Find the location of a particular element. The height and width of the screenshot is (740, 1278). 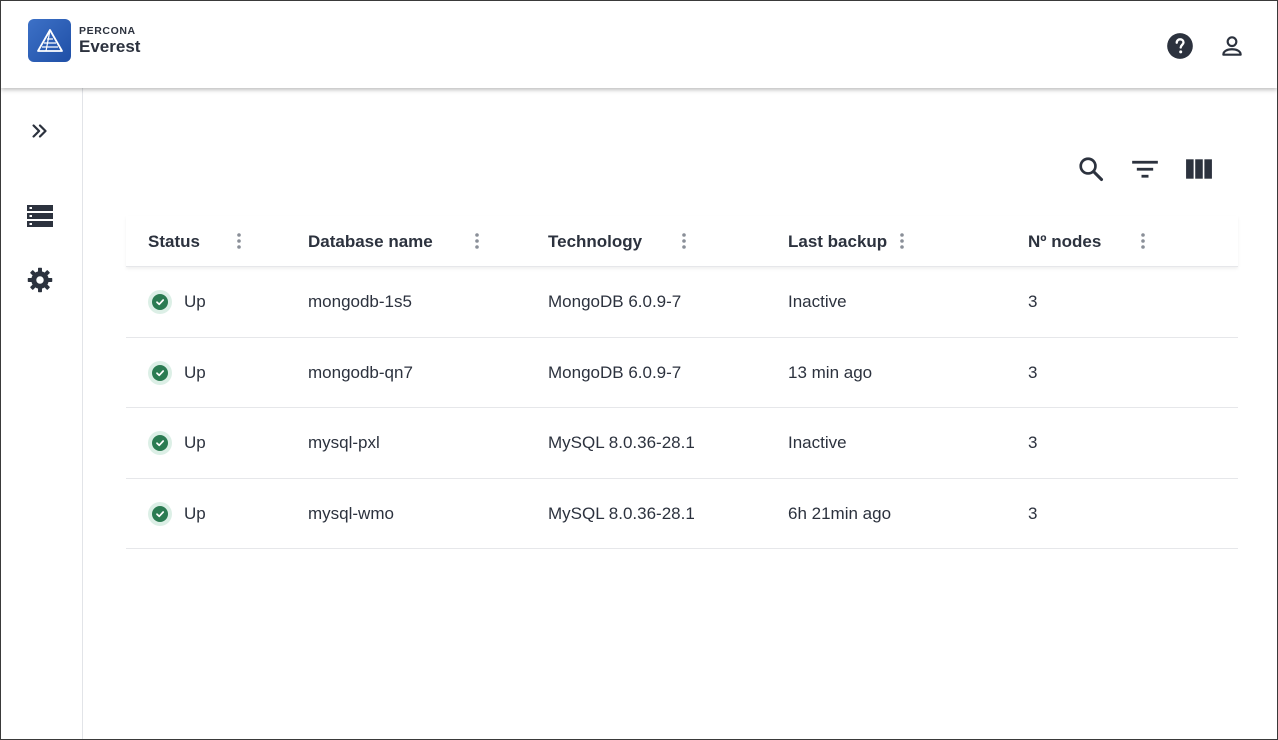

column-menu-database-name is located at coordinates (477, 241).